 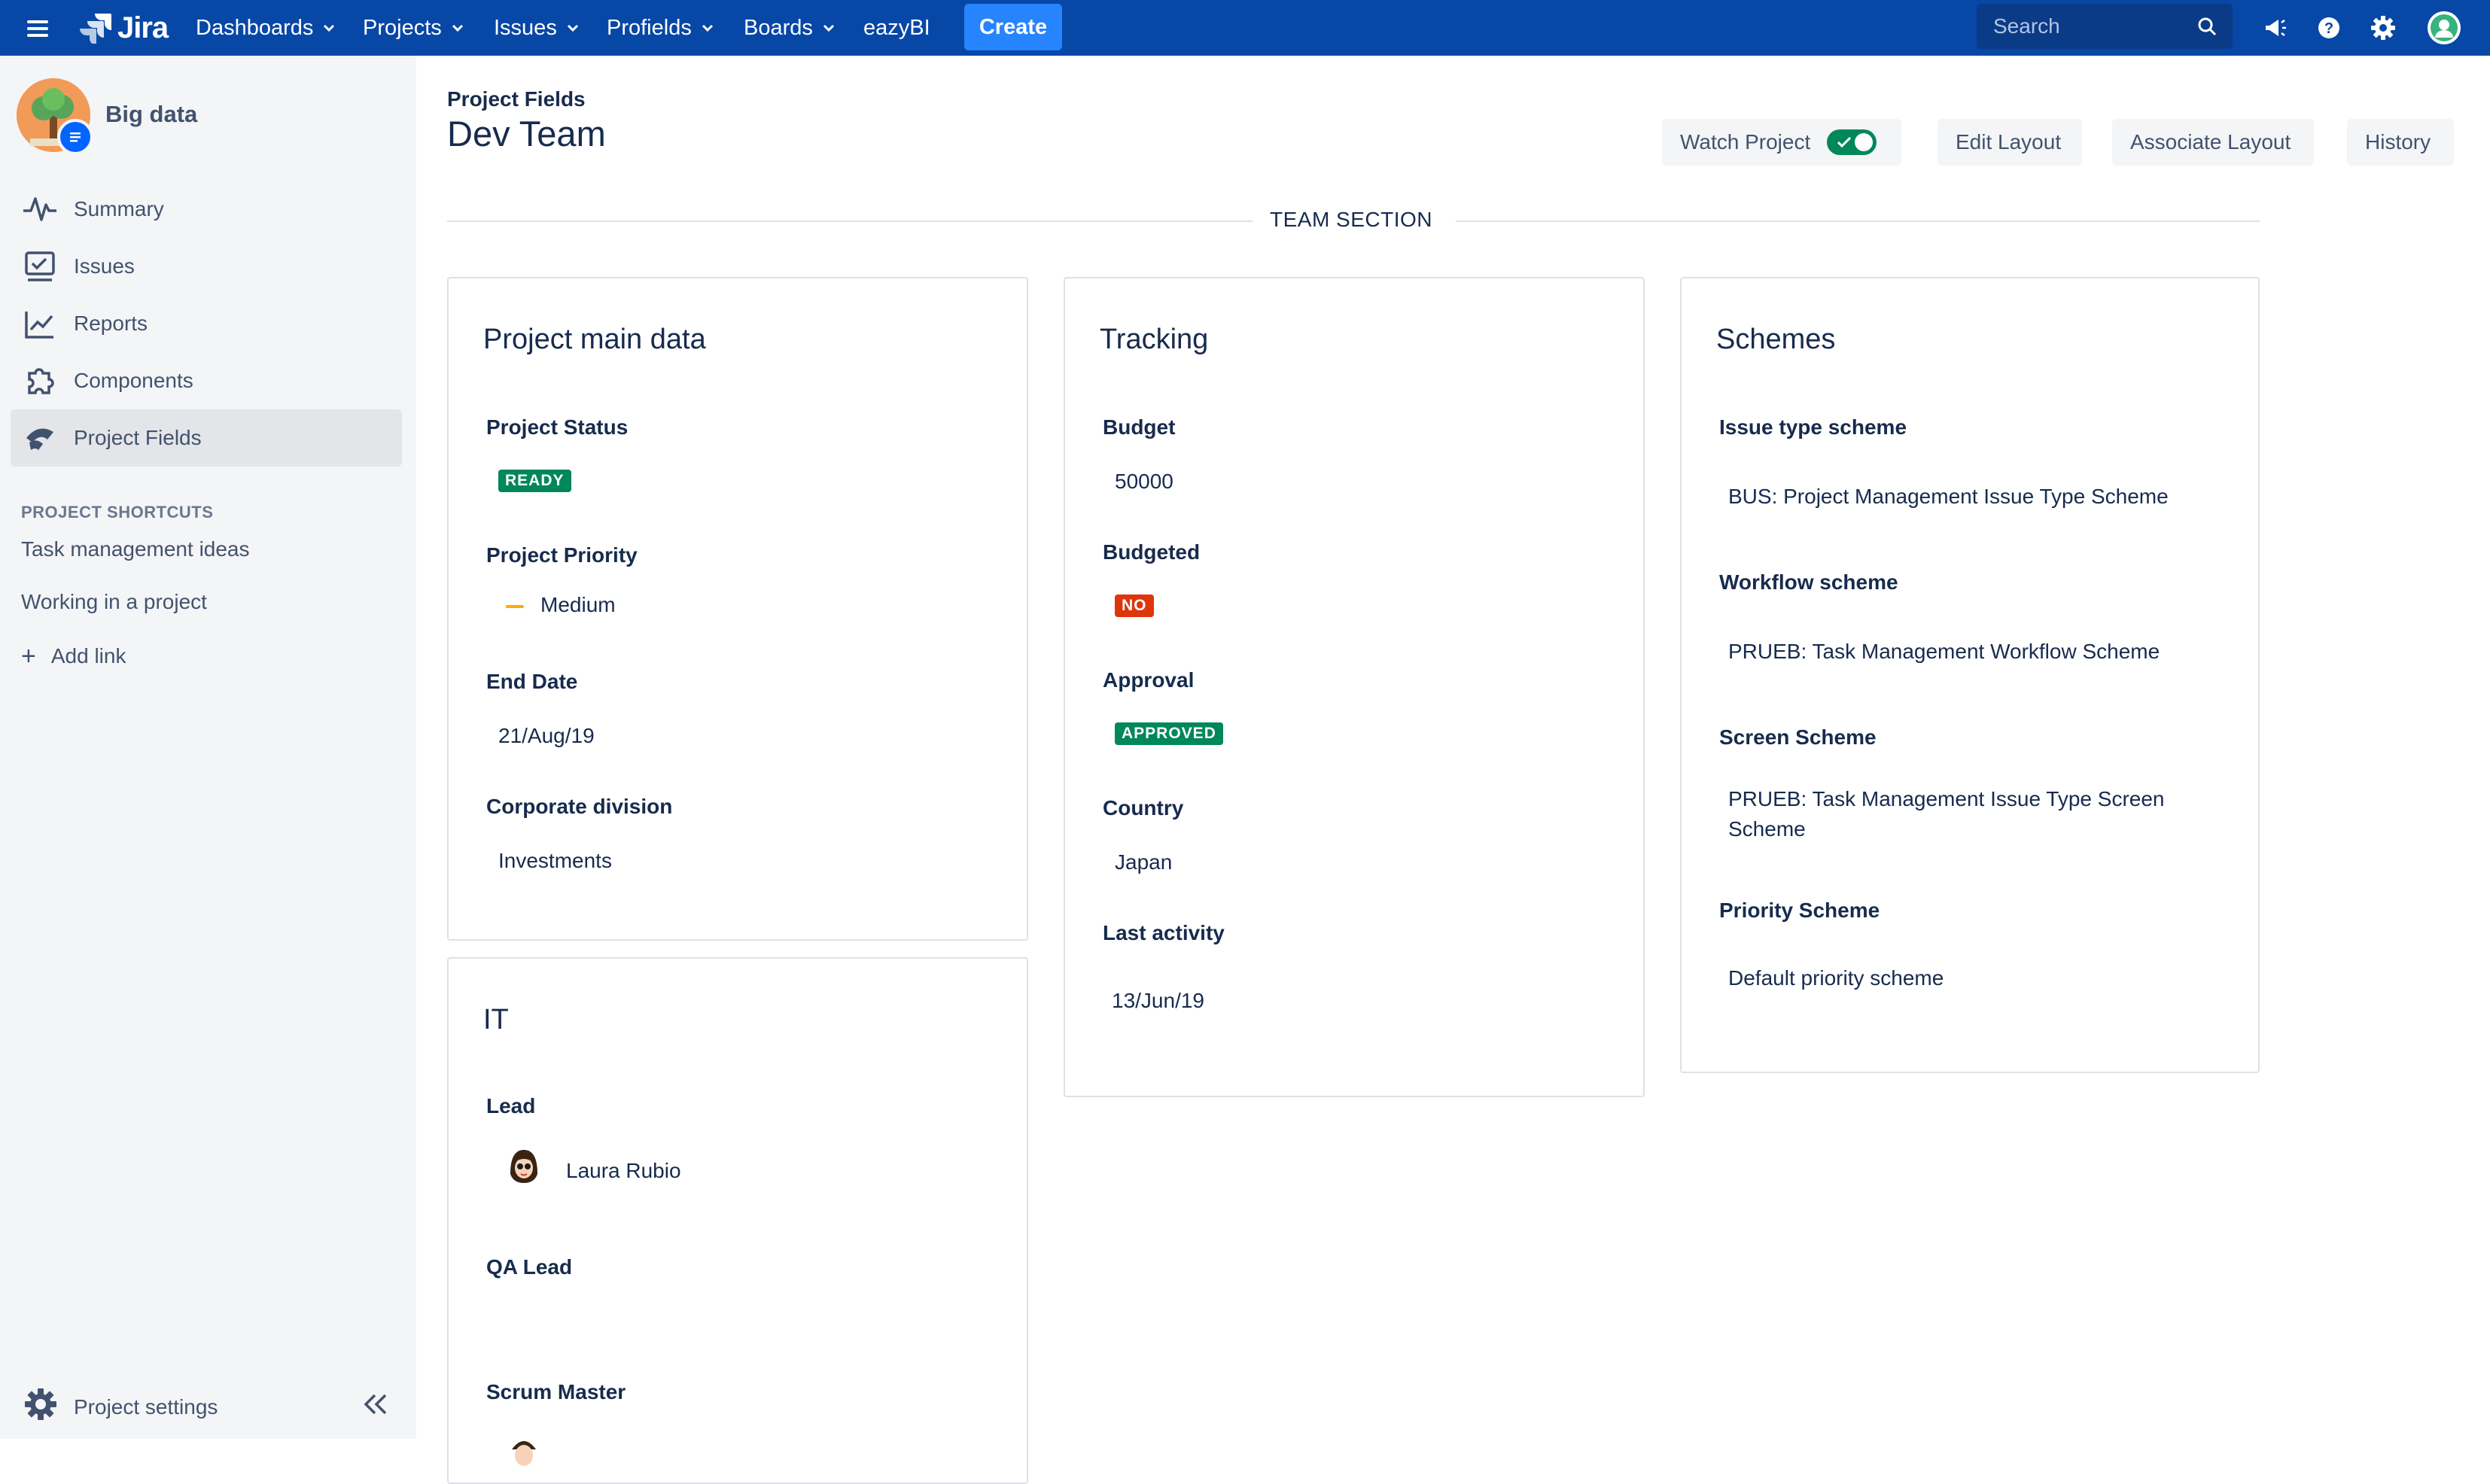 What do you see at coordinates (1158, 1001) in the screenshot?
I see `last-activity-value: 13/Jun/19` at bounding box center [1158, 1001].